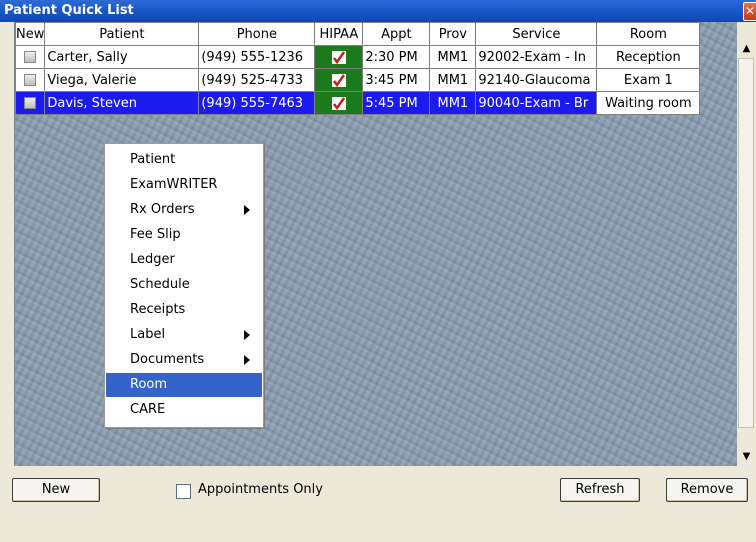  I want to click on arrow-up-icon: ▲, so click(746, 49).